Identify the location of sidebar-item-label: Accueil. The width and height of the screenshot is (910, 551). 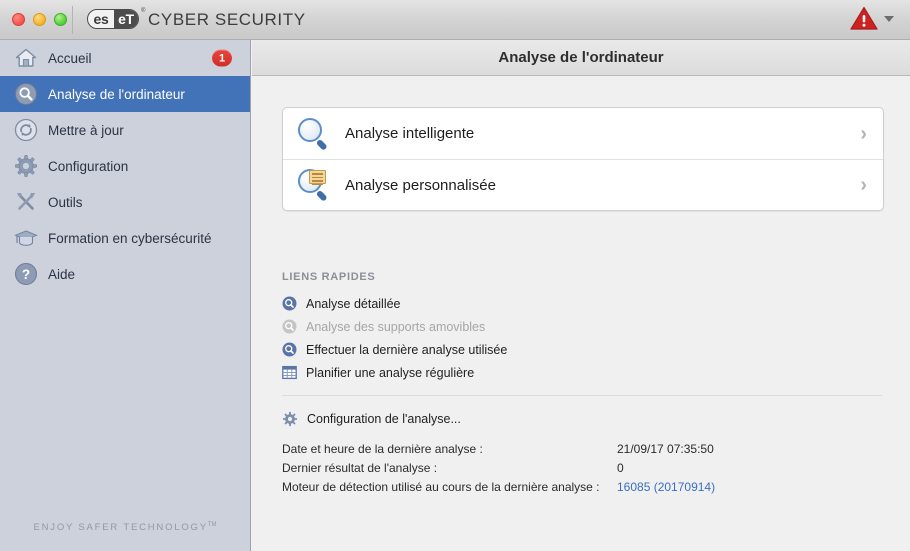
(70, 58).